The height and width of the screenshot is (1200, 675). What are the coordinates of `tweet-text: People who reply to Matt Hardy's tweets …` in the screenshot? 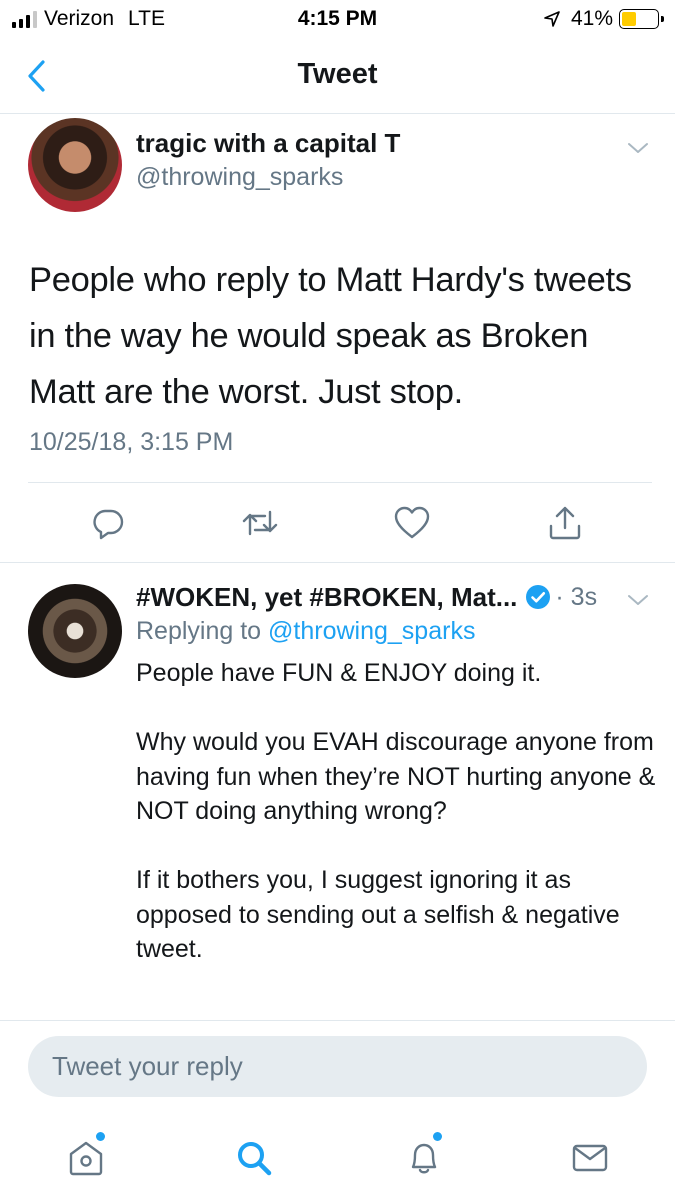 It's located at (330, 336).